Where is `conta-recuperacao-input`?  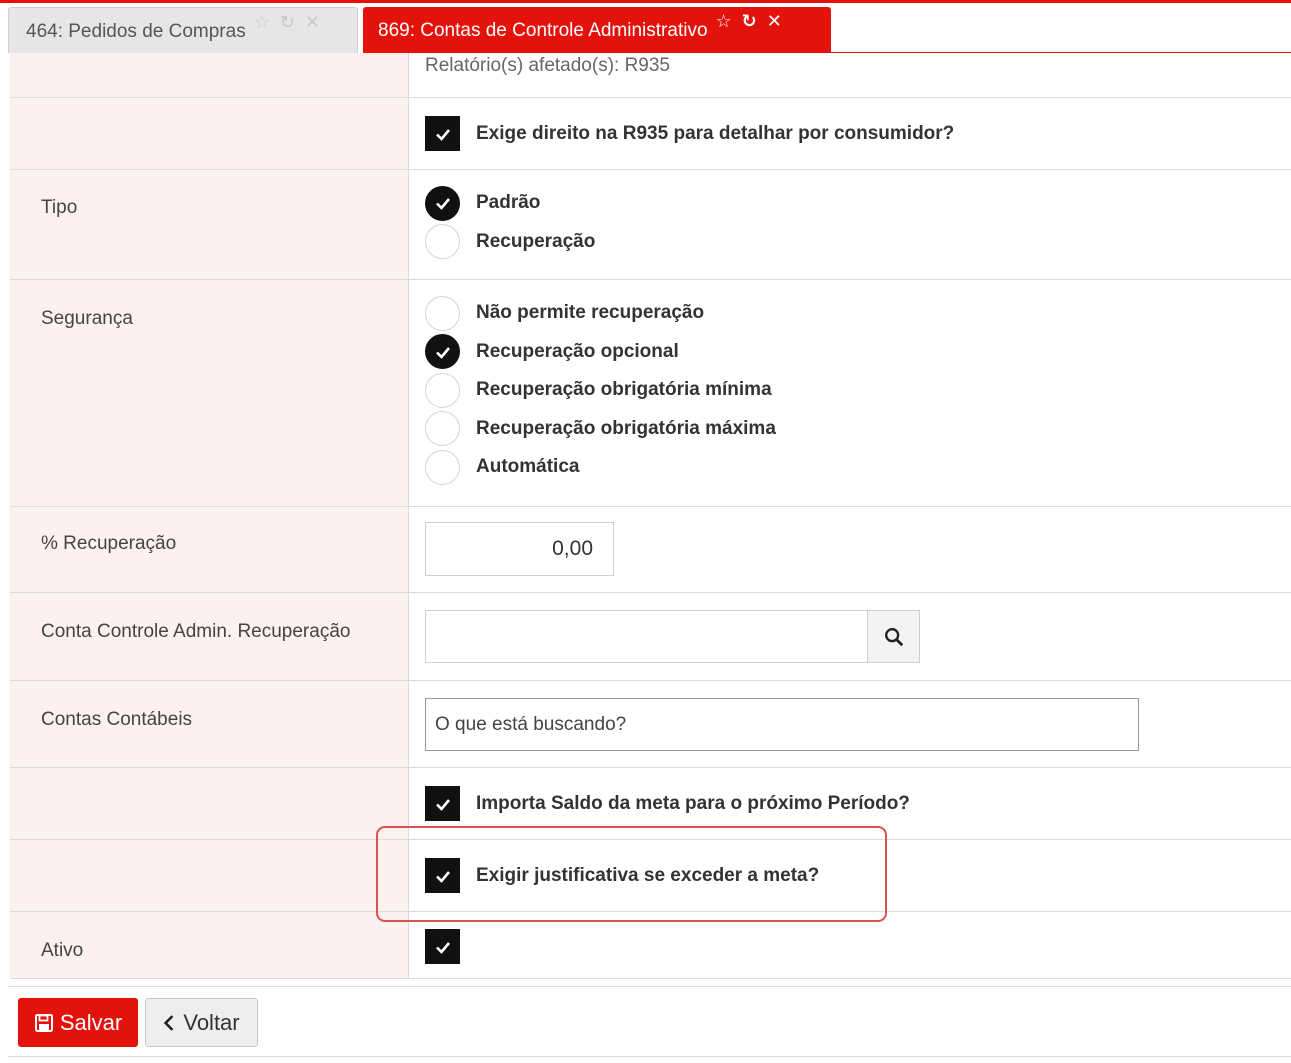 conta-recuperacao-input is located at coordinates (646, 636).